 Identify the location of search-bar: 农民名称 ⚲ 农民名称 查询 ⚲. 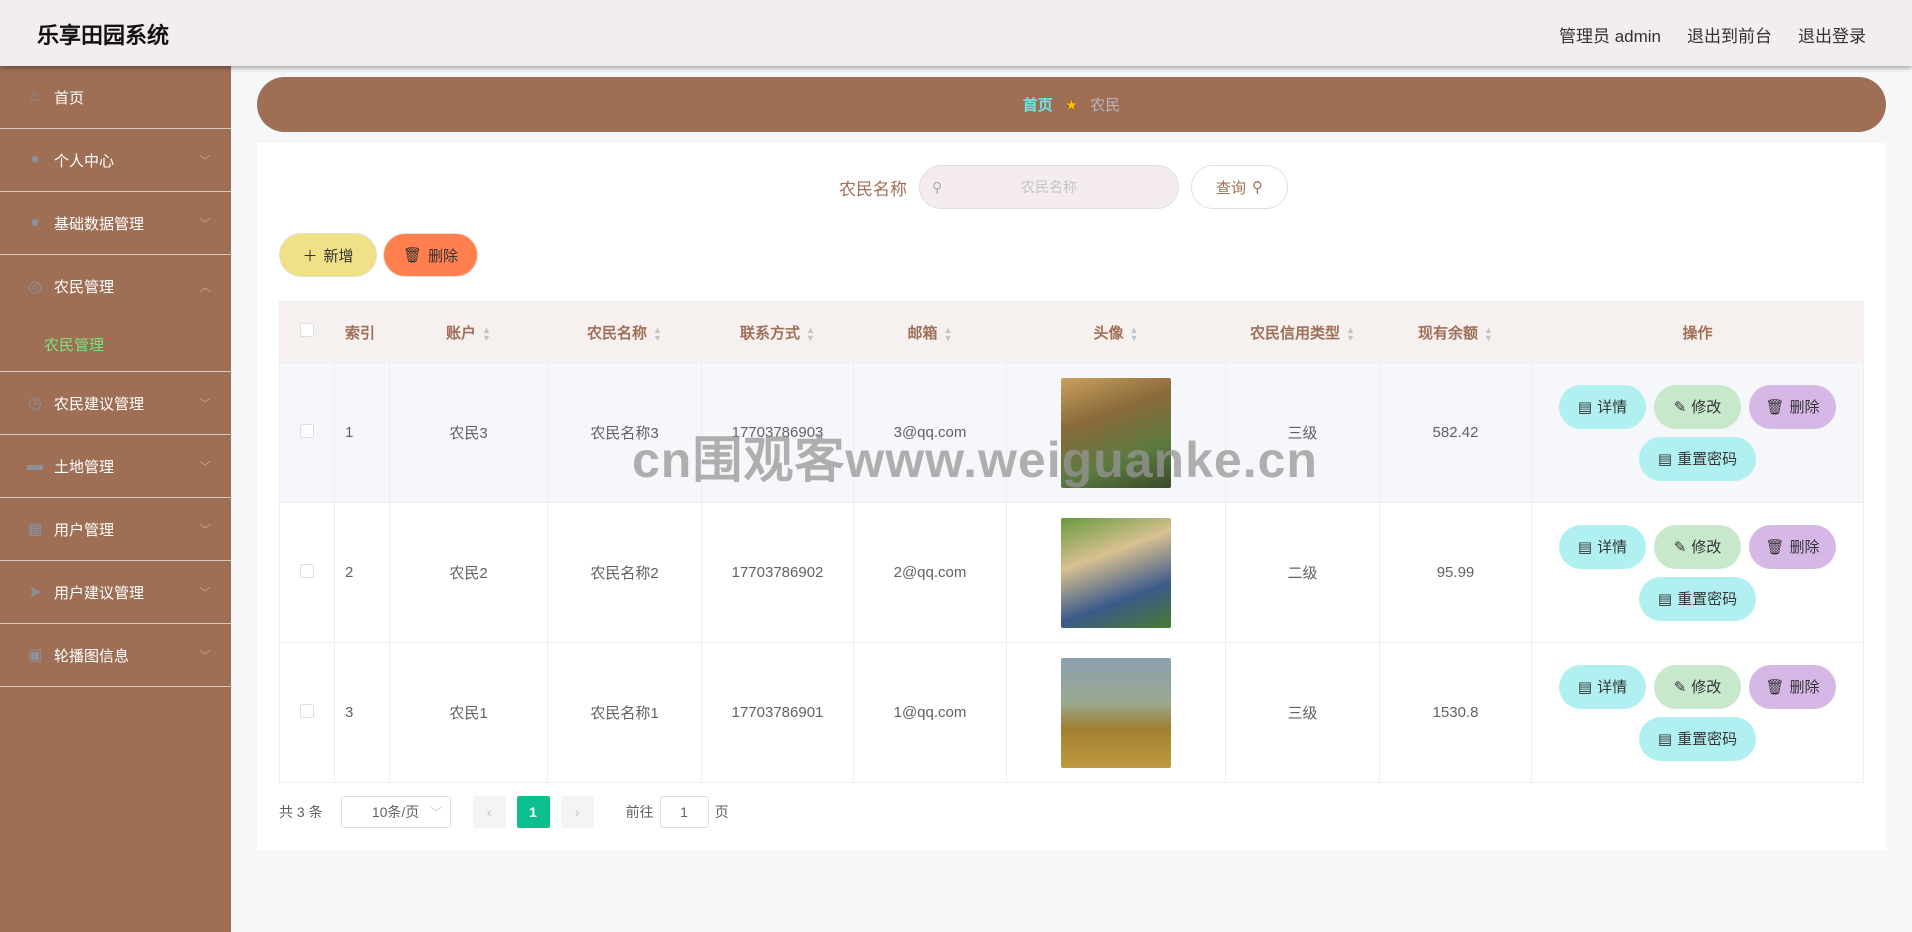
(1063, 187).